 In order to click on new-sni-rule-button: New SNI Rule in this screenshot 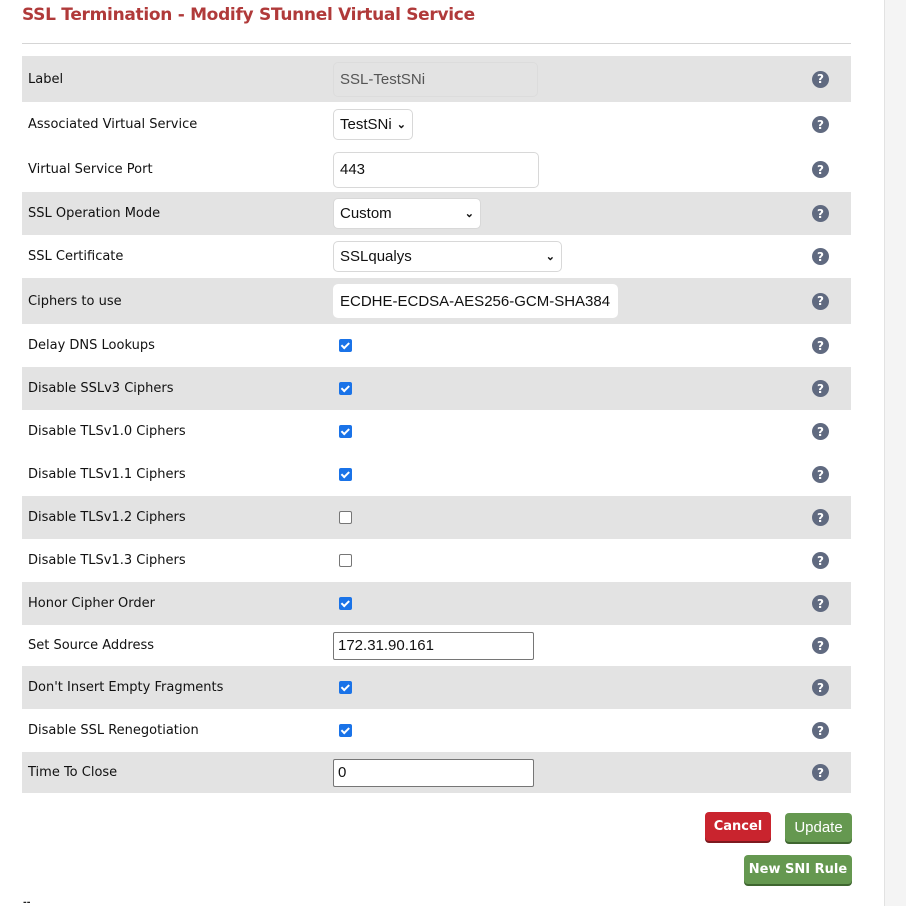, I will do `click(798, 869)`.